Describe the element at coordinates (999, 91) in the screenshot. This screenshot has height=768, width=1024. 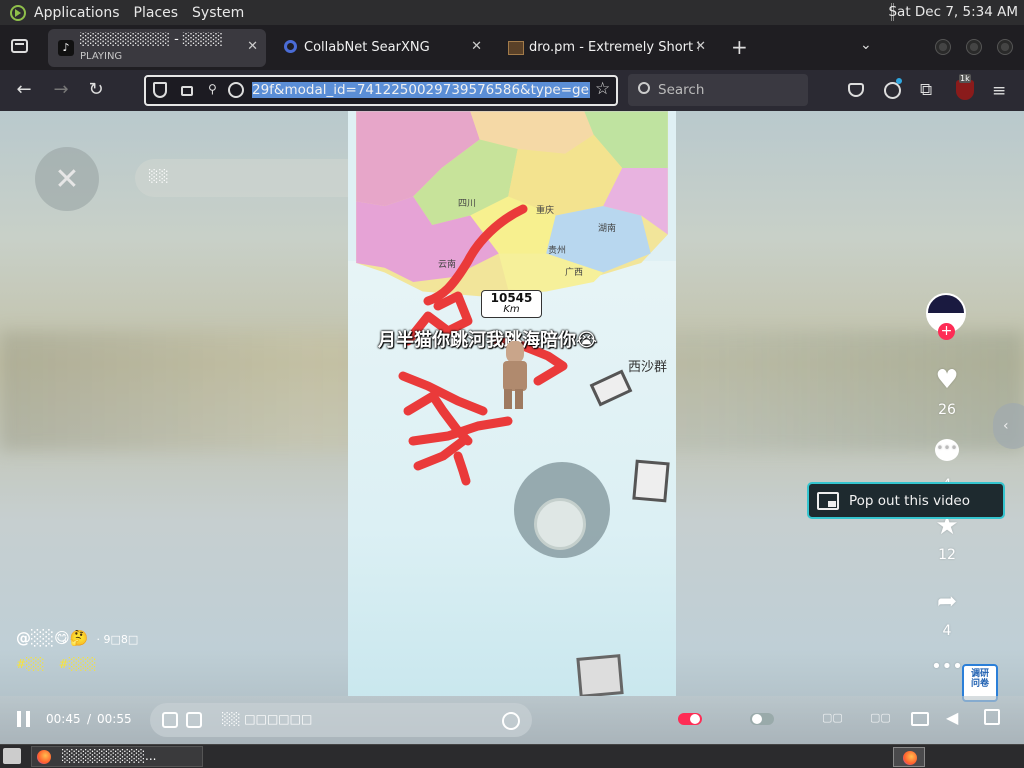
I see `hamburger-menu-icon: ≡` at that location.